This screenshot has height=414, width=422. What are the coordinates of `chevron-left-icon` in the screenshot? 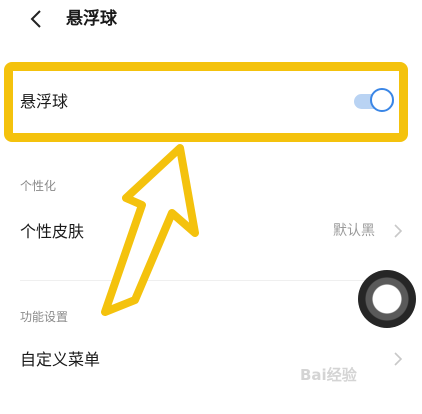 It's located at (35, 19).